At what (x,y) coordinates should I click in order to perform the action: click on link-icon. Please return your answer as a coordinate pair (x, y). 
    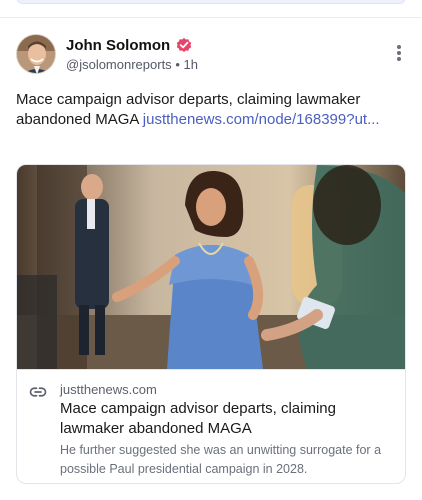
    Looking at the image, I should click on (38, 392).